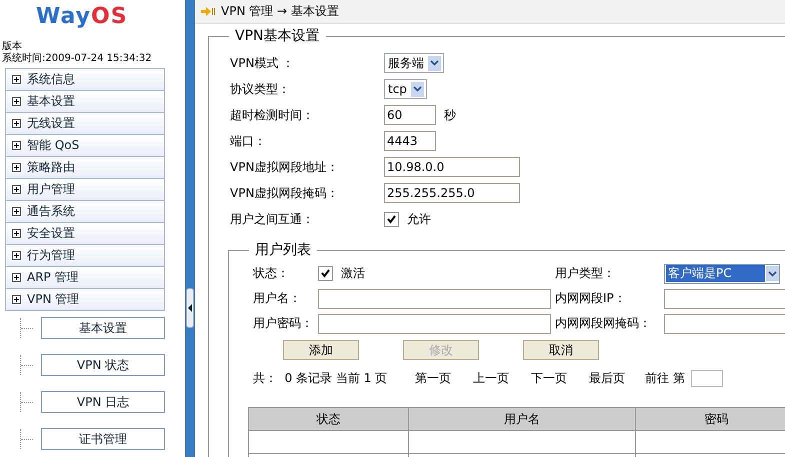 The image size is (785, 457). Describe the element at coordinates (103, 439) in the screenshot. I see `submenu-button: 证书管理` at that location.